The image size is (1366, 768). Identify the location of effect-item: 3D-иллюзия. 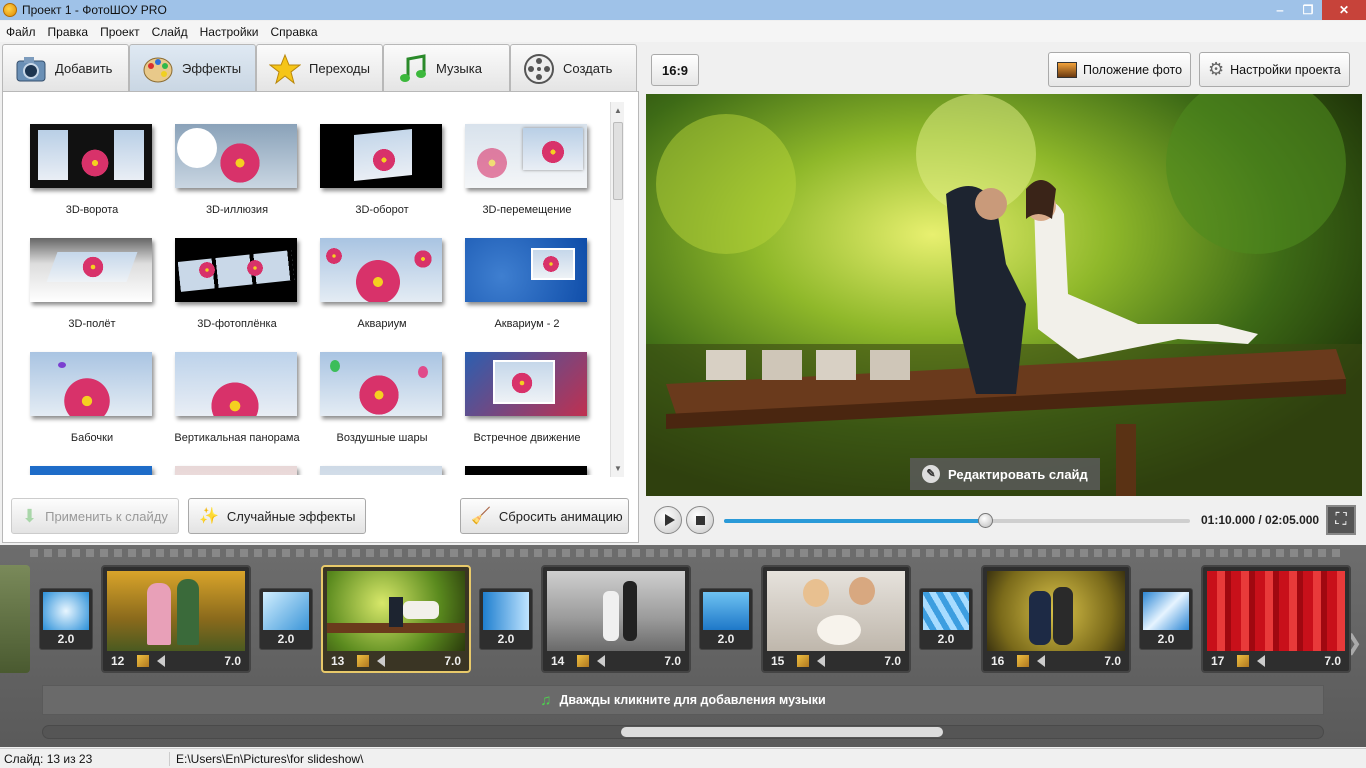
(230, 159).